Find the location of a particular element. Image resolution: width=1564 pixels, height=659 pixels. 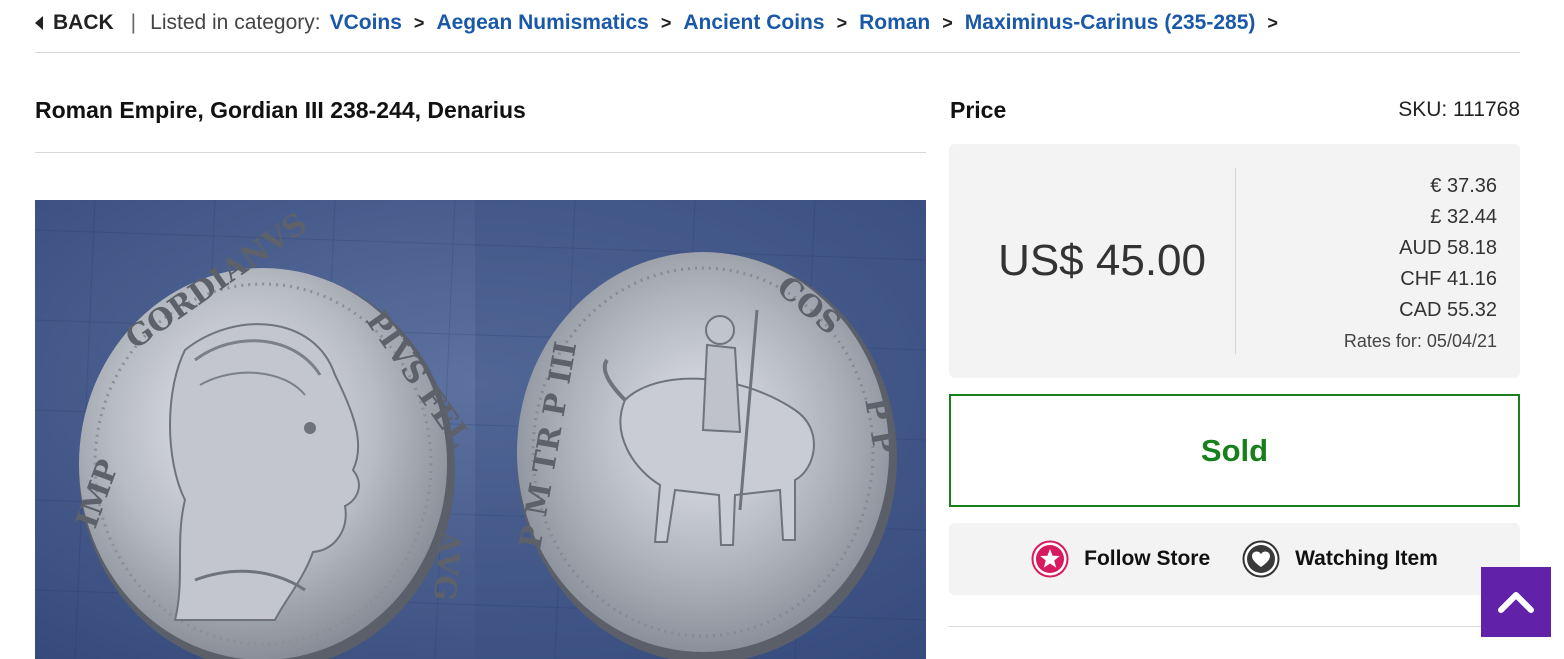

rate-chf: CHF 41.16 is located at coordinates (1448, 279).